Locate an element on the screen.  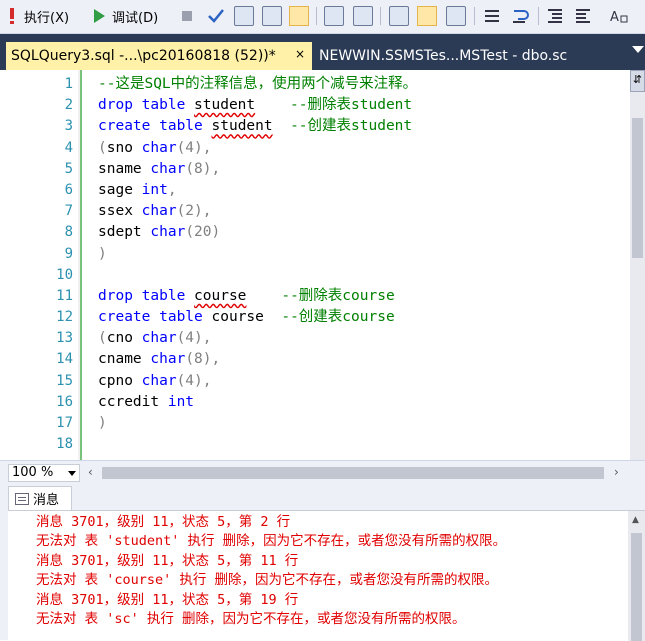
results-text-icon is located at coordinates (363, 16).